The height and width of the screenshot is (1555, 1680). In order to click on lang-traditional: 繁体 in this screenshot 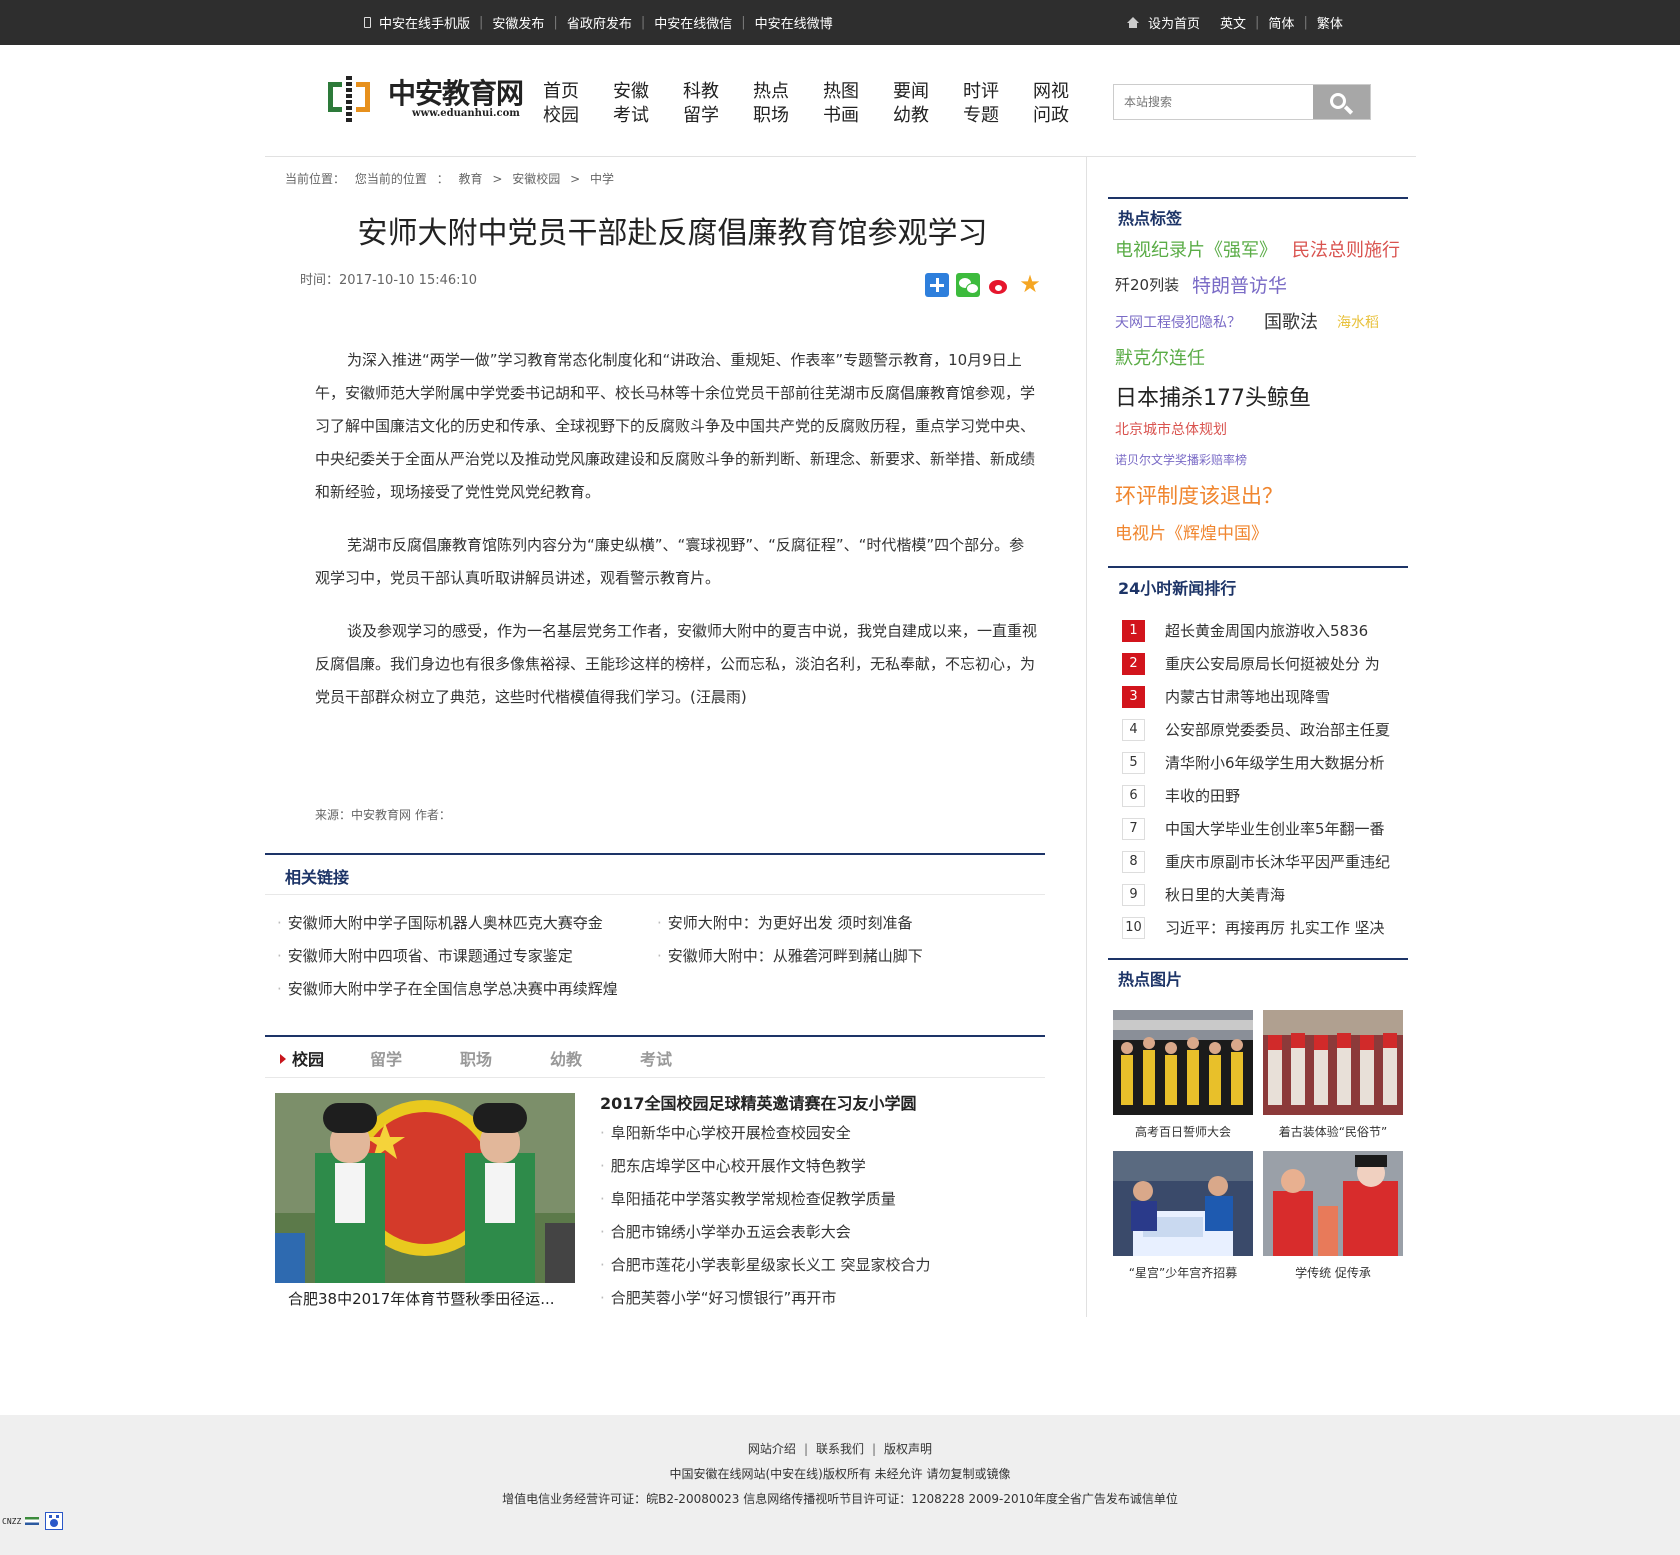, I will do `click(1330, 22)`.